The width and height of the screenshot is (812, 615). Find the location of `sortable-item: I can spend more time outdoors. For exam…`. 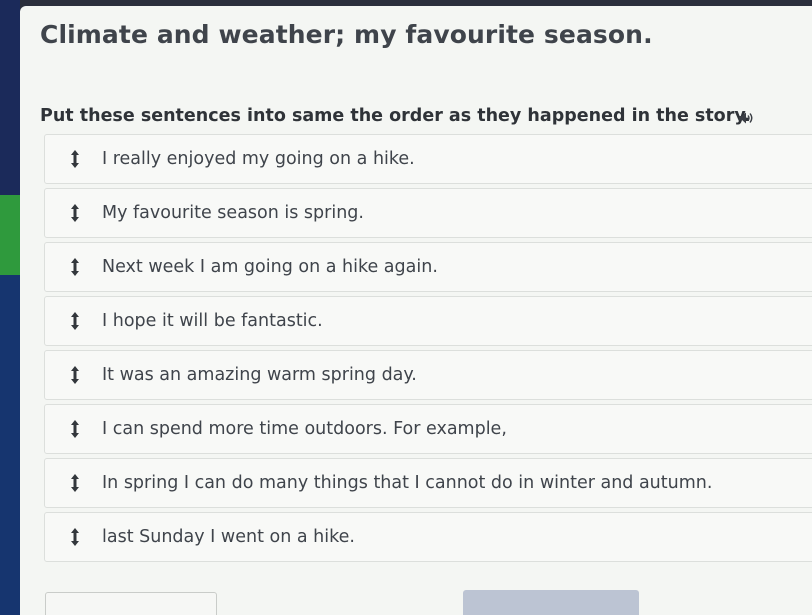

sortable-item: I can spend more time outdoors. For exam… is located at coordinates (428, 429).